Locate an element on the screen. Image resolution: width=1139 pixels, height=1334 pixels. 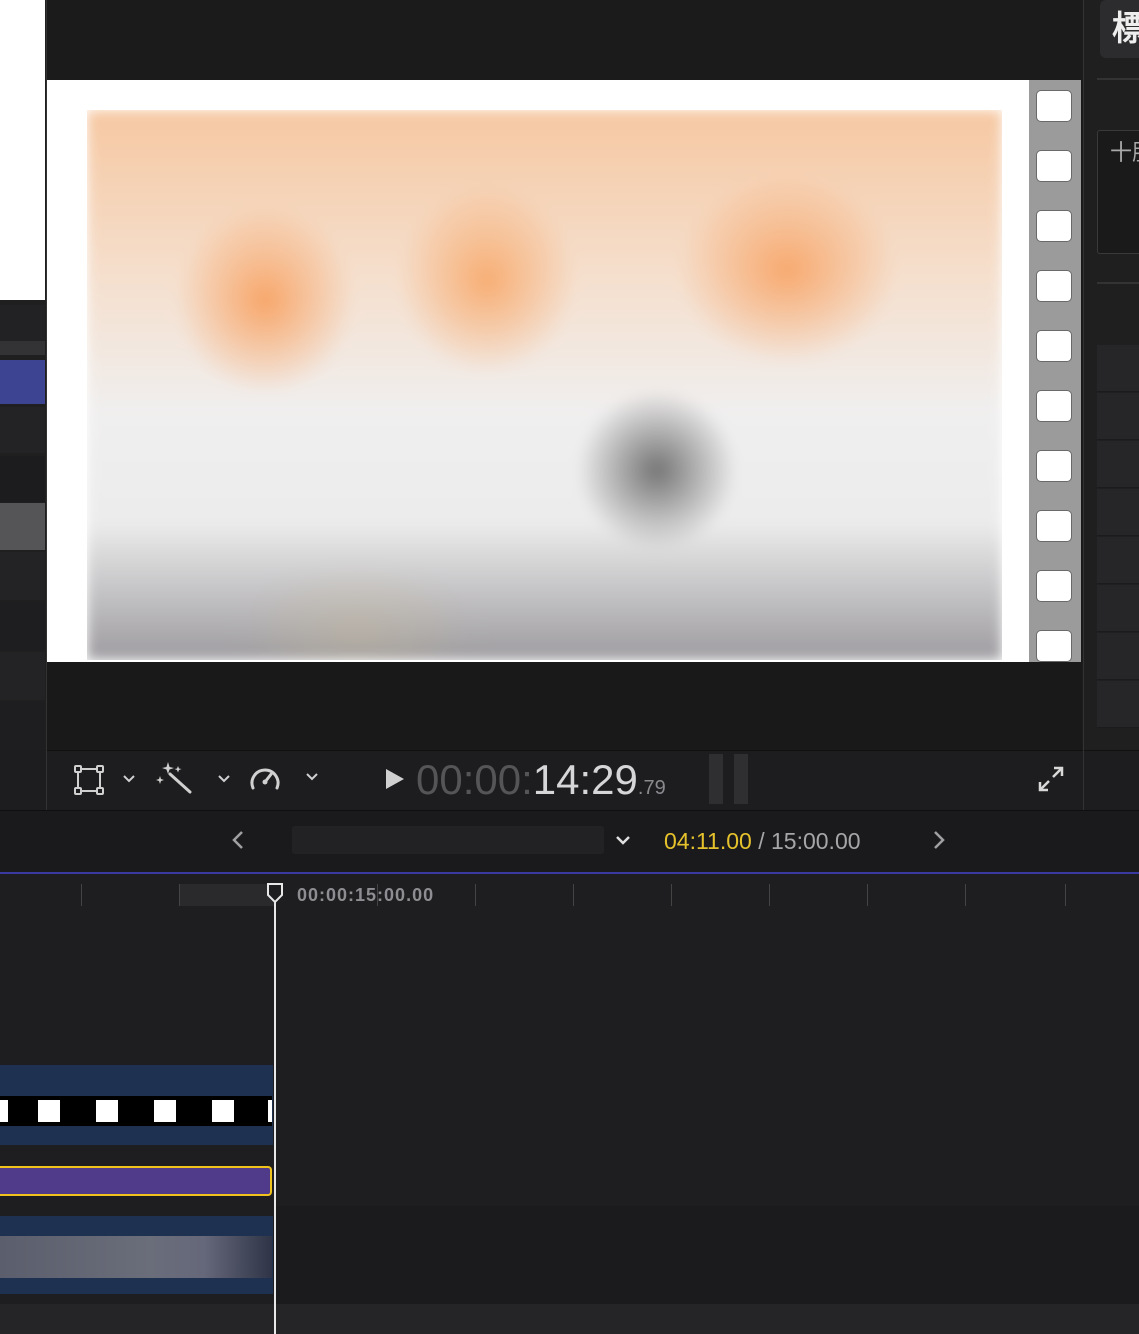
timeline-total-duration: 15:00.00 is located at coordinates (816, 841).